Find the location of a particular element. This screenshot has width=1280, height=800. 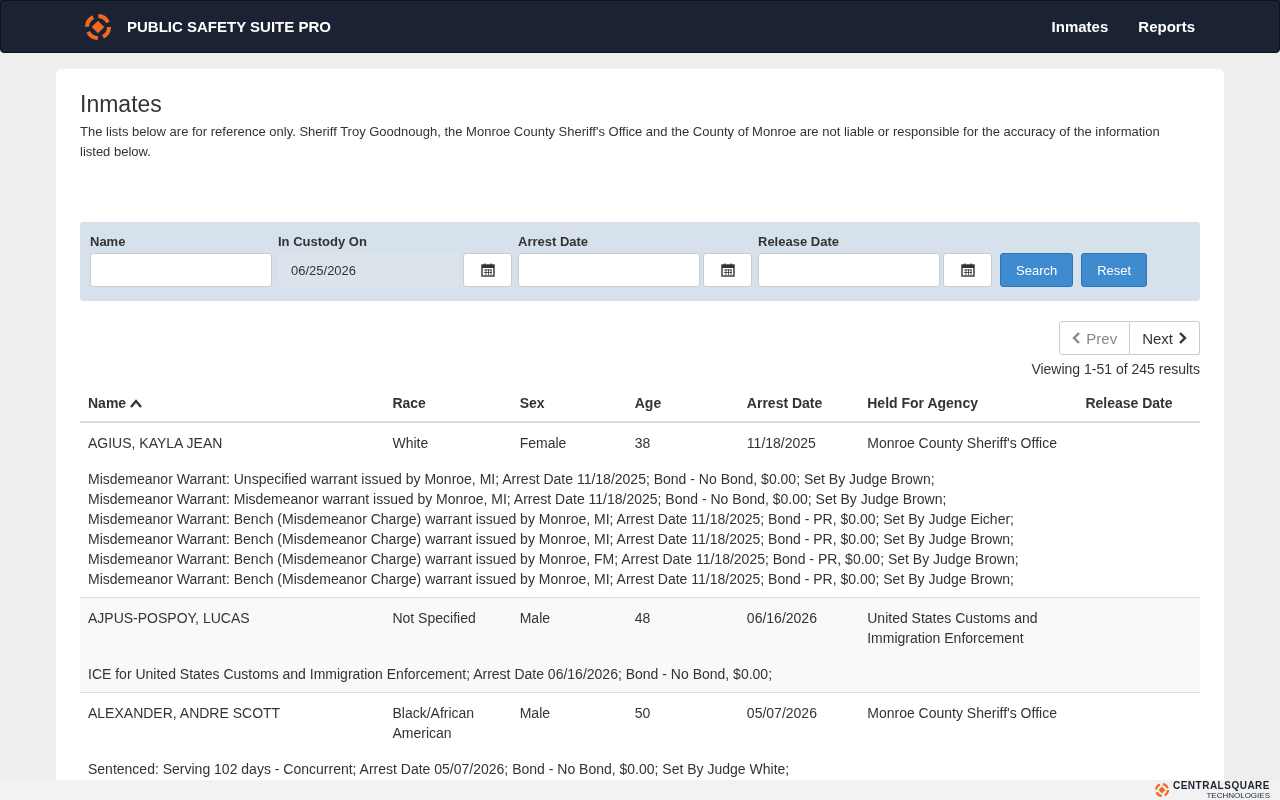

table-cell: White is located at coordinates (410, 443).